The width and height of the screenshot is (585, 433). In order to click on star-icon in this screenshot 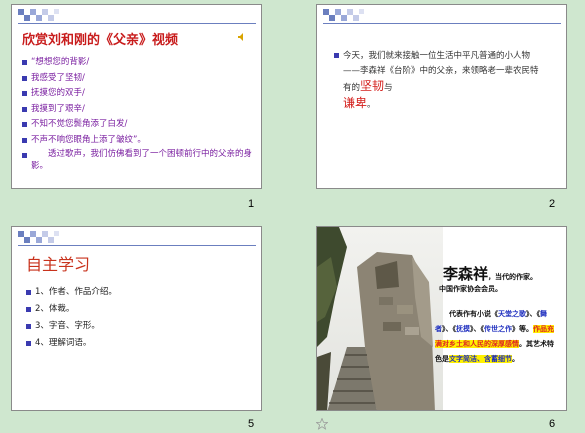, I will do `click(322, 424)`.